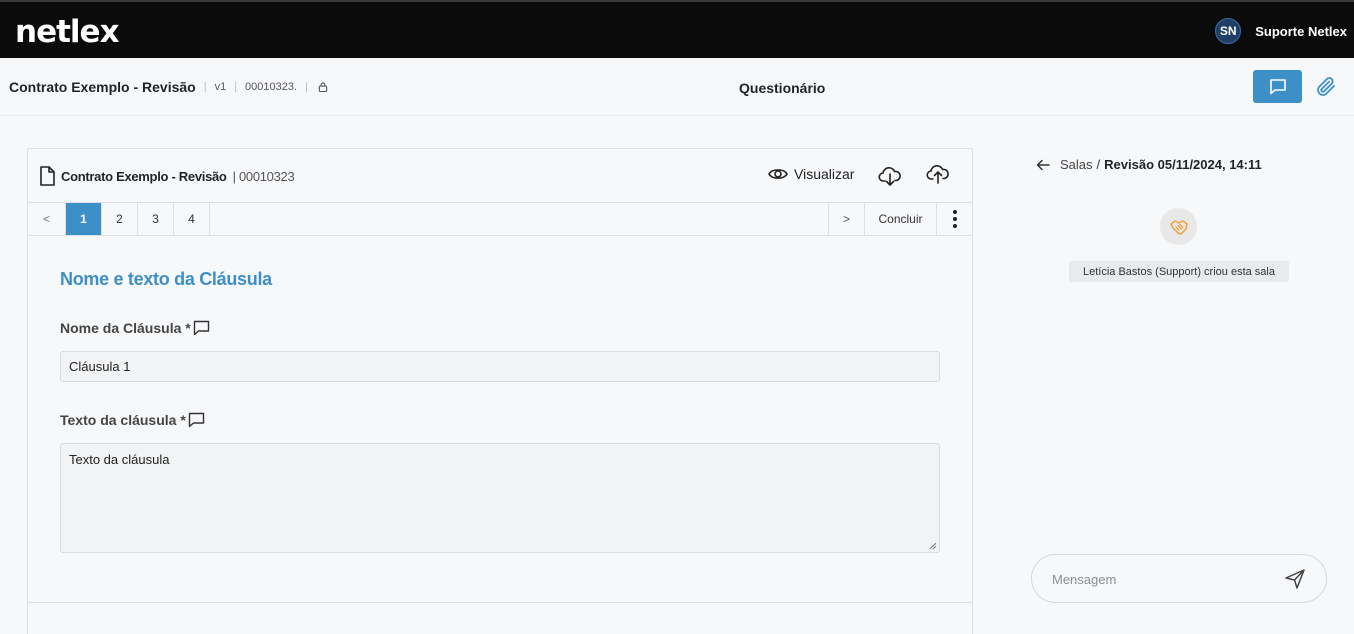 The width and height of the screenshot is (1354, 634). What do you see at coordinates (119, 459) in the screenshot?
I see `clause-text-value: Texto da cláusula` at bounding box center [119, 459].